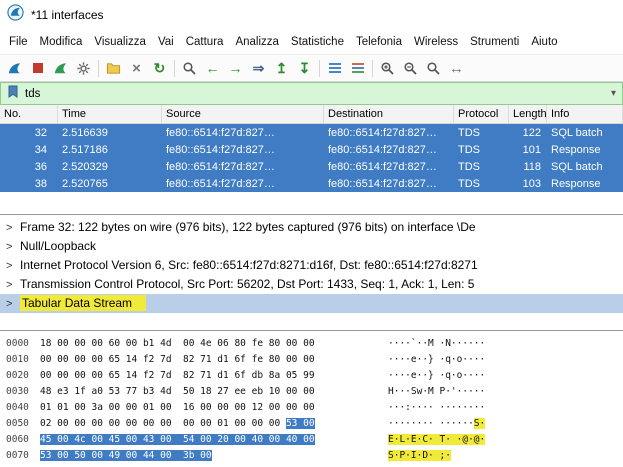  I want to click on detail-text: Null/Loopback, so click(58, 246).